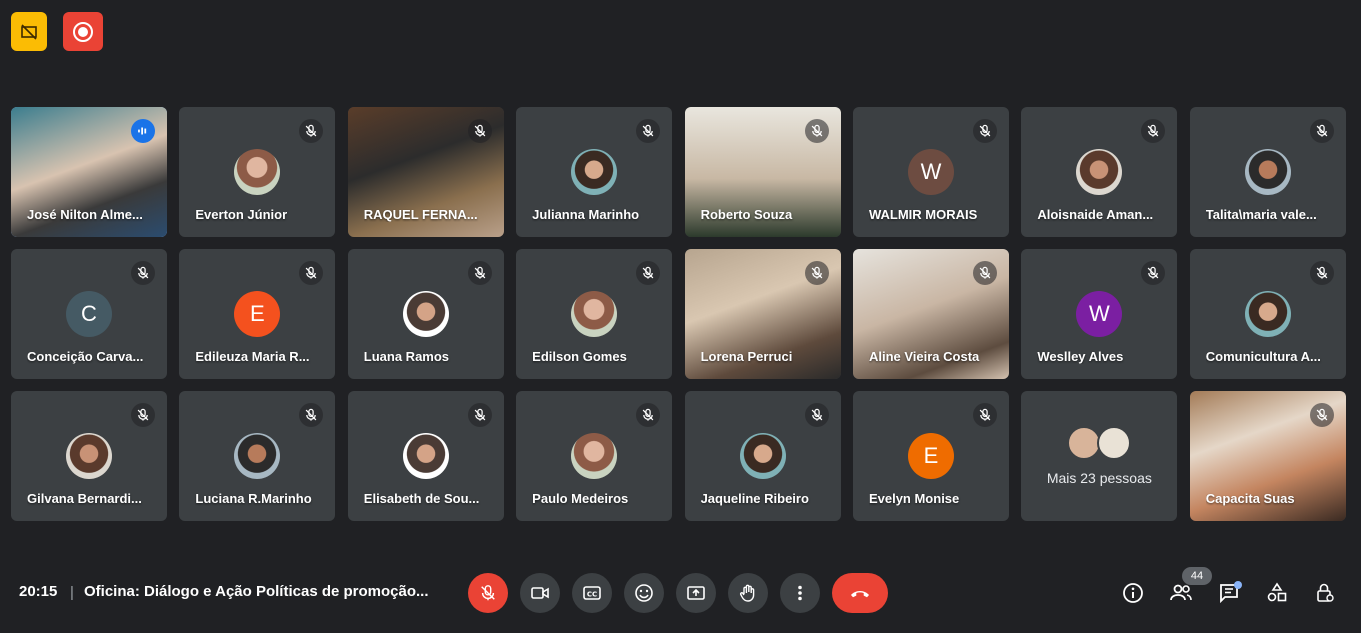 This screenshot has width=1361, height=633. What do you see at coordinates (1181, 592) in the screenshot?
I see `people-icon` at bounding box center [1181, 592].